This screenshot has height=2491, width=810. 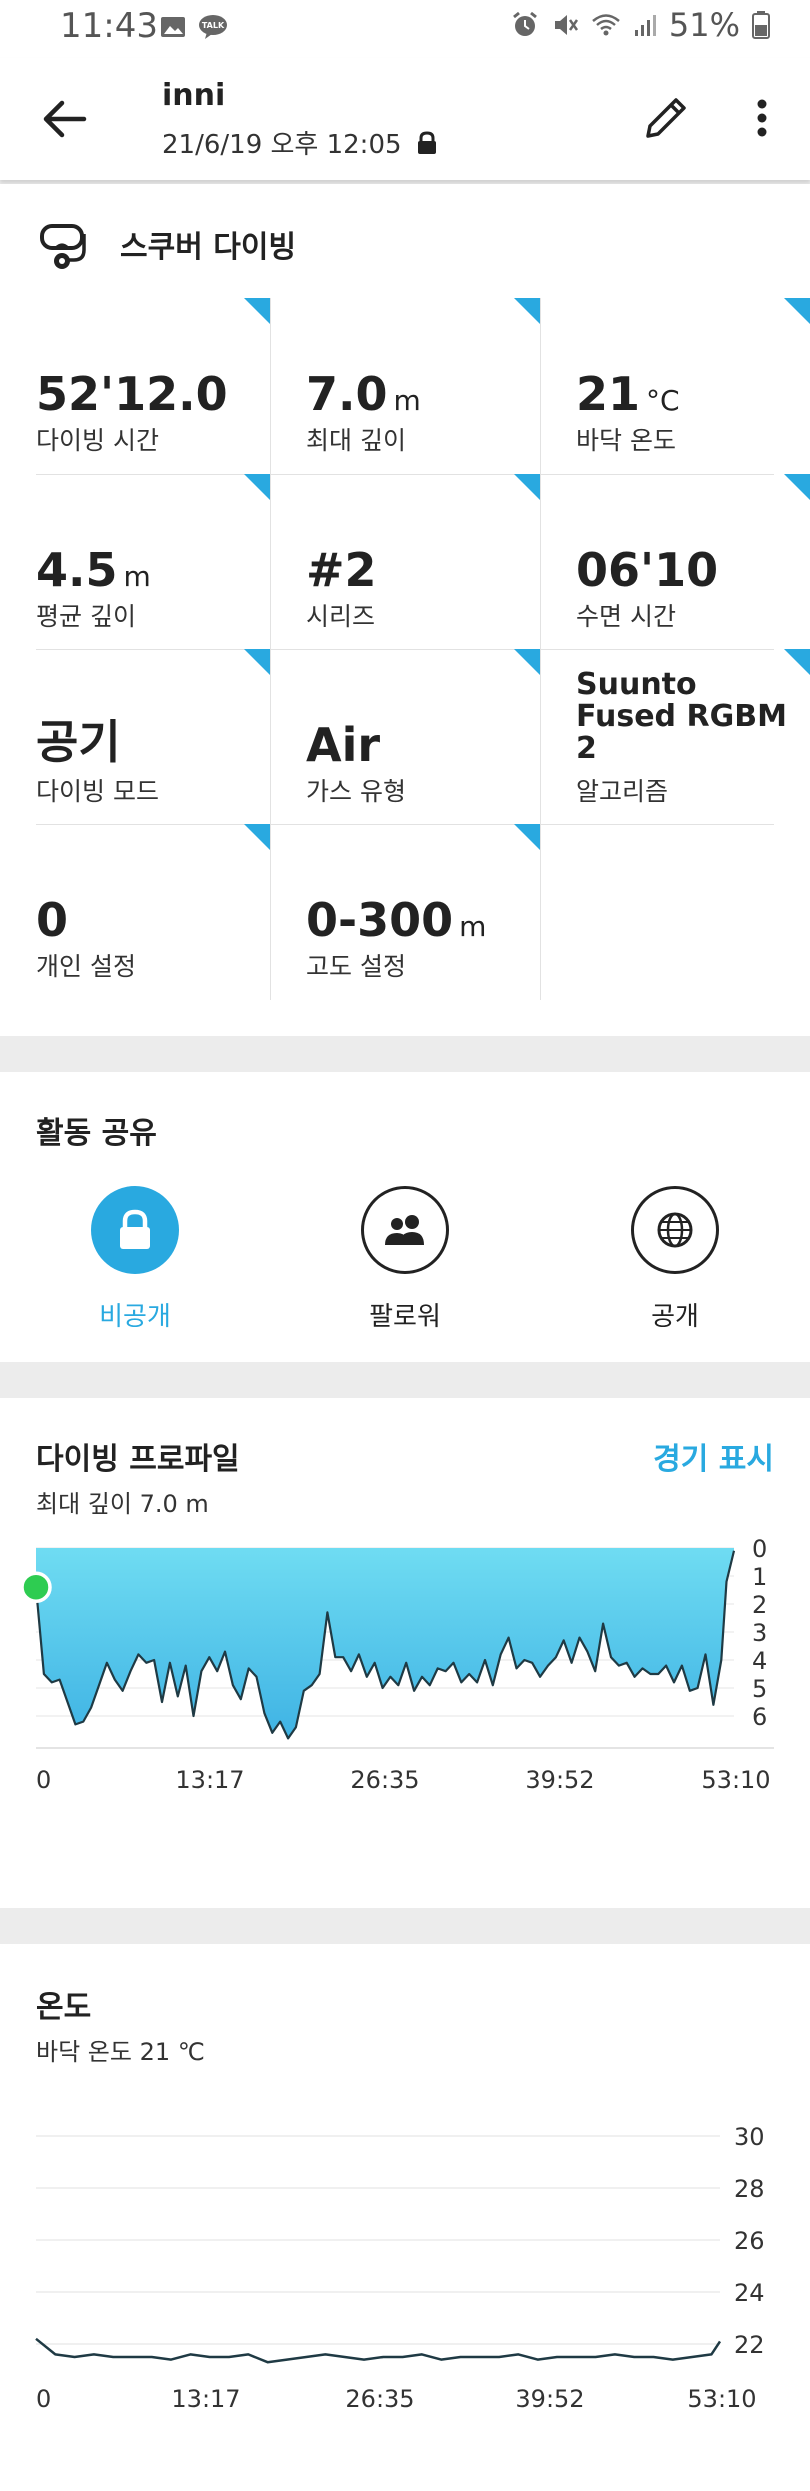 What do you see at coordinates (132, 394) in the screenshot?
I see `stat-value: 52'12.0` at bounding box center [132, 394].